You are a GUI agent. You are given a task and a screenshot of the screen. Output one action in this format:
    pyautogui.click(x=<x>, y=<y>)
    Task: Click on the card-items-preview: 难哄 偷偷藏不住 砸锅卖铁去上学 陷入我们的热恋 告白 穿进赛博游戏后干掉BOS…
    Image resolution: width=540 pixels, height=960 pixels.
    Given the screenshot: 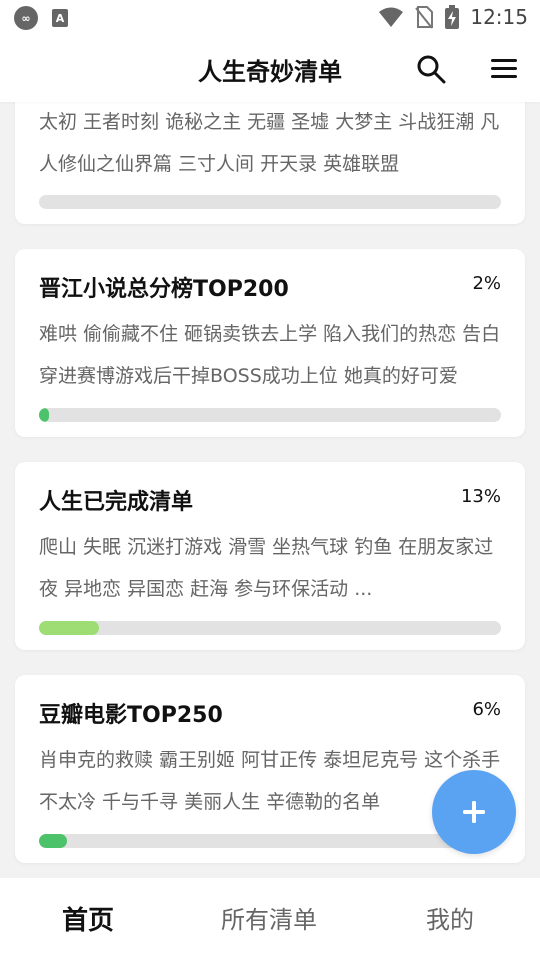 What is the action you would take?
    pyautogui.click(x=270, y=355)
    